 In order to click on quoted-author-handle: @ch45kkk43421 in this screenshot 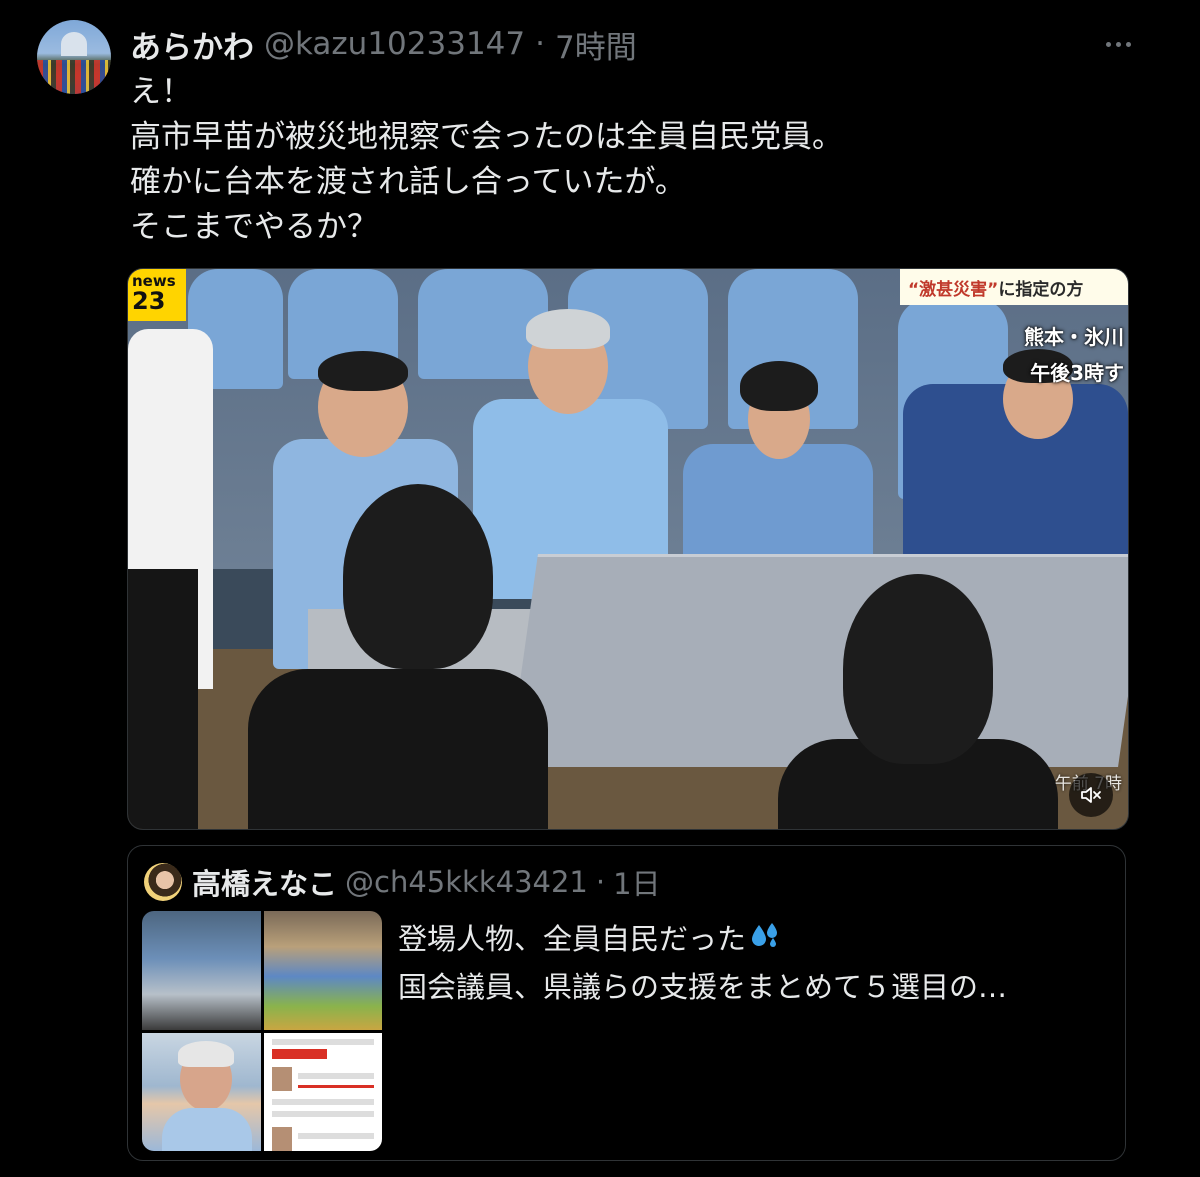, I will do `click(466, 882)`.